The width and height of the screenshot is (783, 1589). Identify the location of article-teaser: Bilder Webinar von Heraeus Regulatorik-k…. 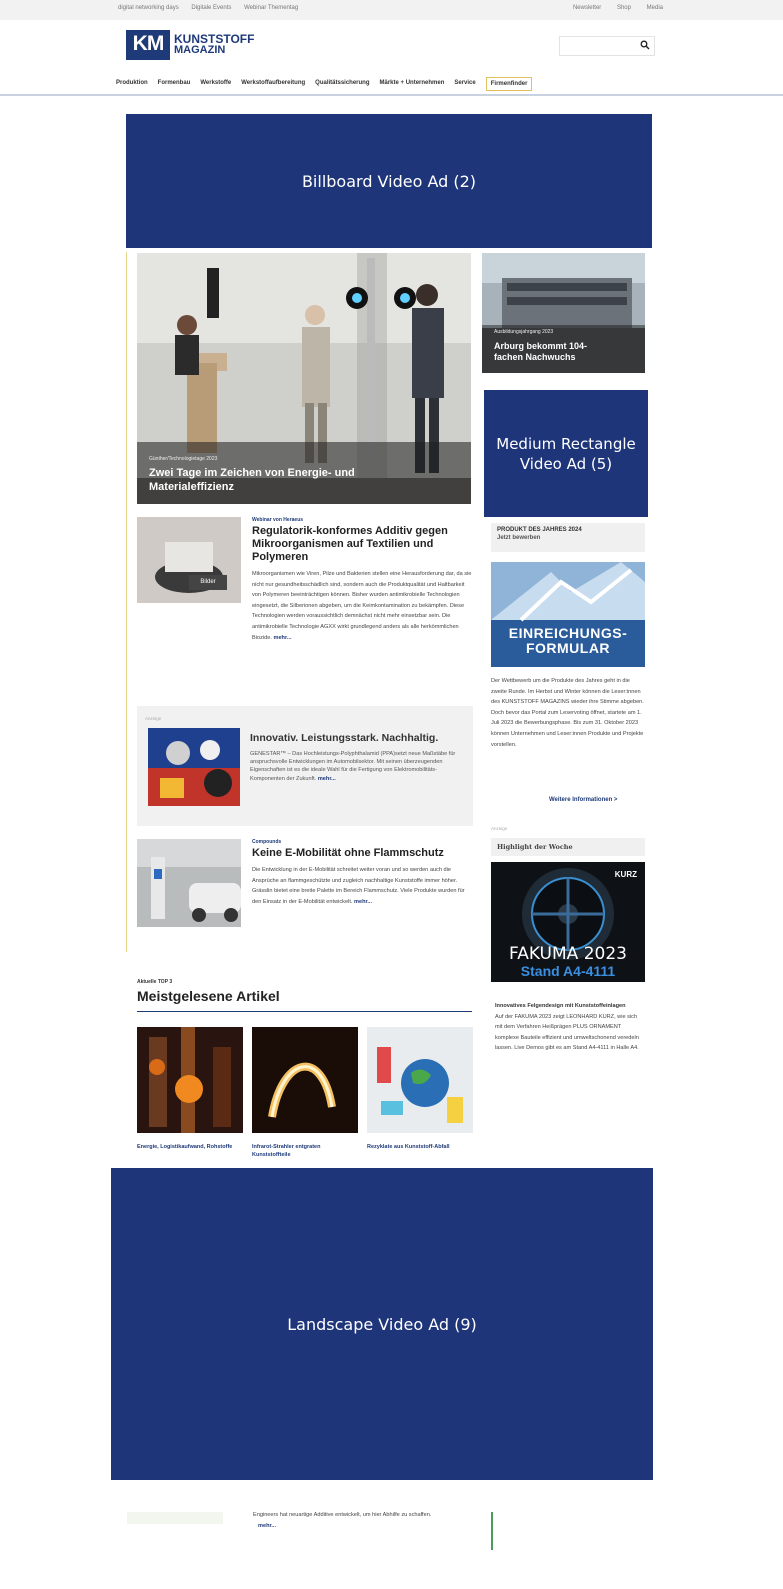
(305, 607).